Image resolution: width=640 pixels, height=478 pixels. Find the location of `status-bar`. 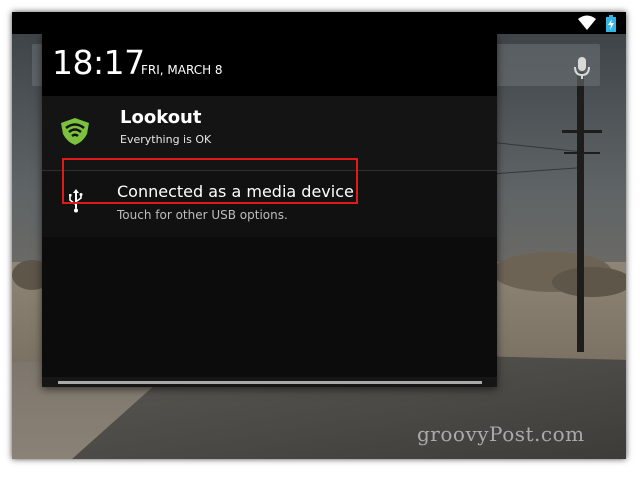

status-bar is located at coordinates (319, 23).